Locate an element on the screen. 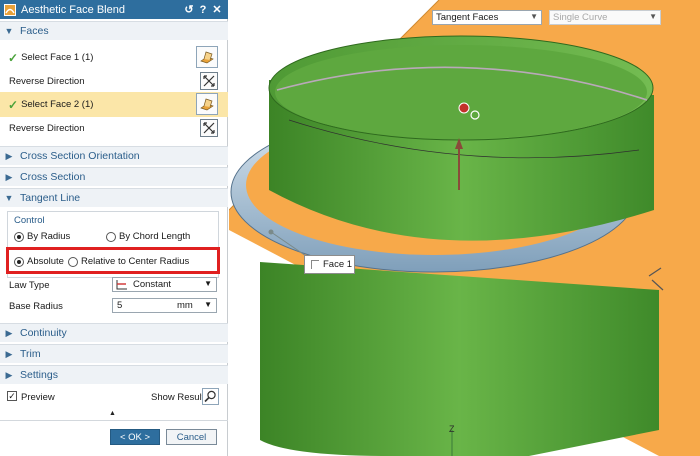 Image resolution: width=700 pixels, height=456 pixels. select-face-2-row: ✓ Select Face 2 (1) is located at coordinates (114, 104).